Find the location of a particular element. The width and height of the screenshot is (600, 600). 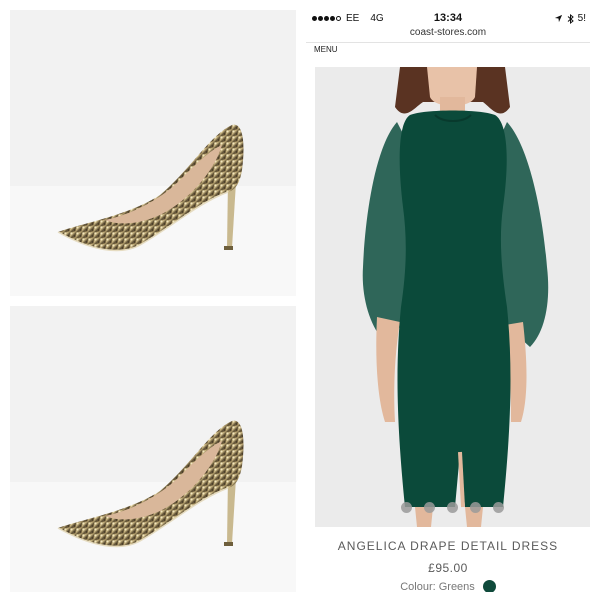

colour-selector: Colour: Greens is located at coordinates (448, 586).